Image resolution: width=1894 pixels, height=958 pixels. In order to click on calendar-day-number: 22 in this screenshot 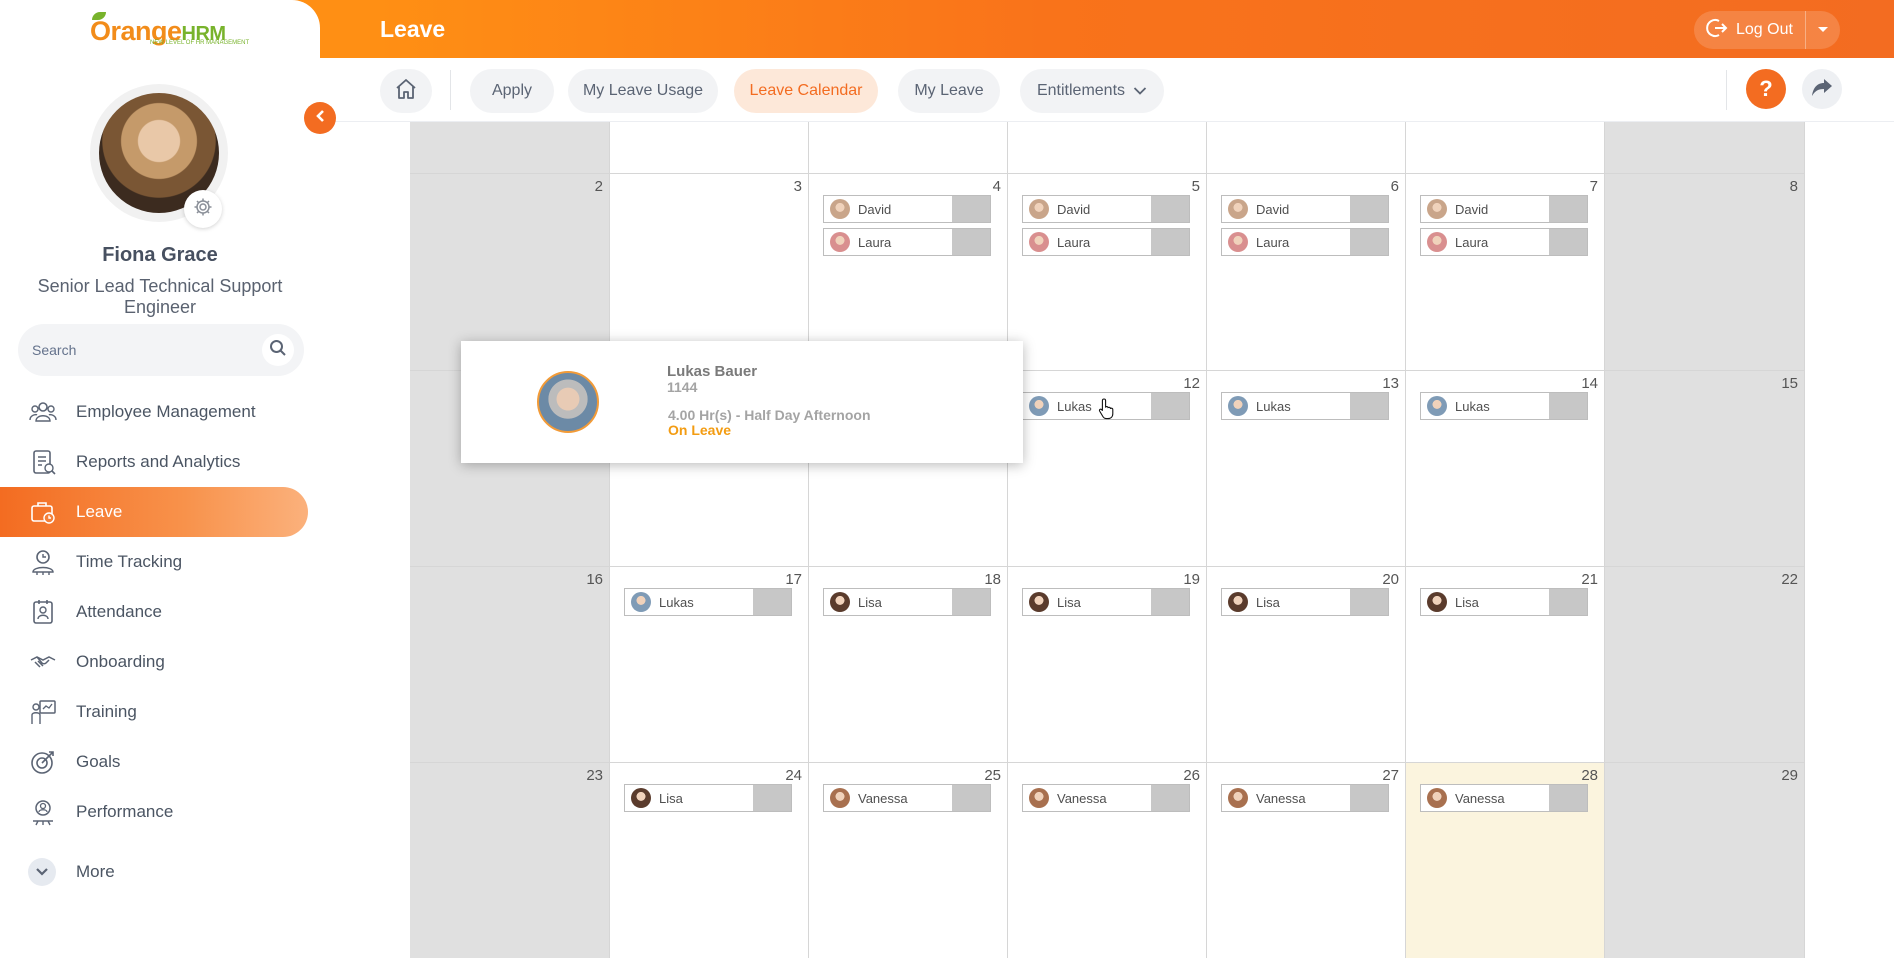, I will do `click(1789, 579)`.